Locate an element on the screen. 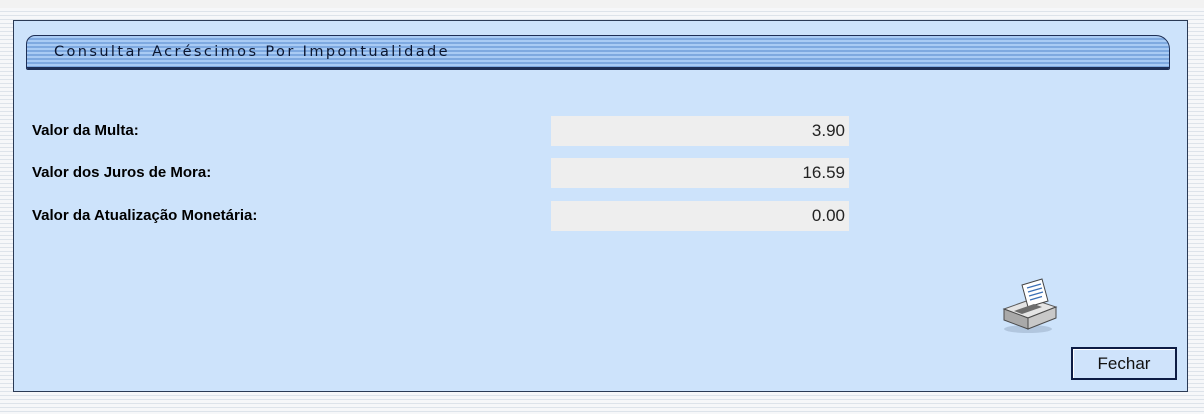  label-valor-atualizacao-monetaria: Valor da Atualização Monetária: is located at coordinates (145, 215).